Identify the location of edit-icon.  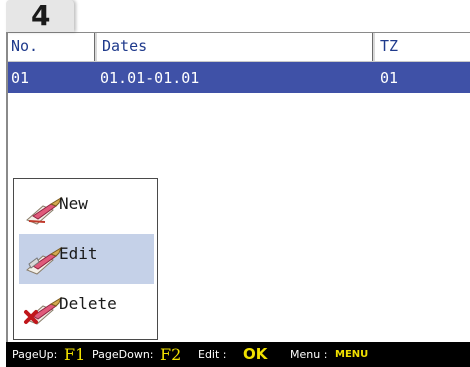
(44, 260).